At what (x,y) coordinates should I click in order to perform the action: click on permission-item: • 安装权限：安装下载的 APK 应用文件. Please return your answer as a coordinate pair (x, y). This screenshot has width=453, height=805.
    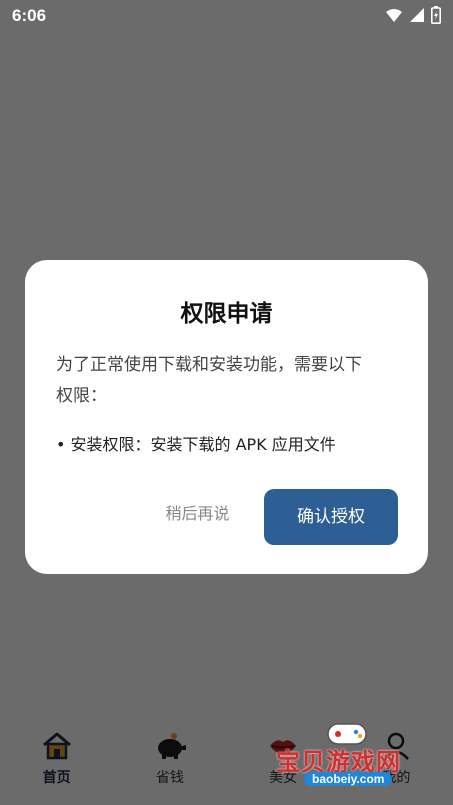
    Looking at the image, I should click on (196, 444).